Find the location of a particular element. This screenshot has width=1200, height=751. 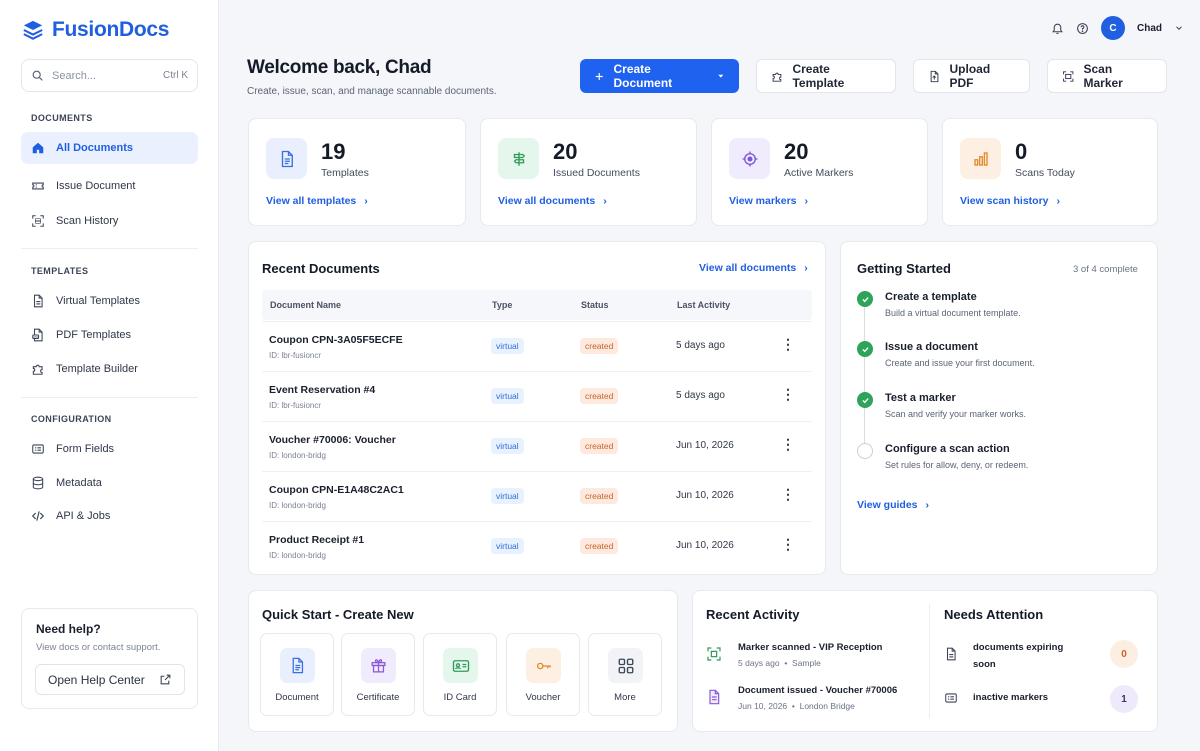

column-header-last-activity: Last Activity is located at coordinates (704, 305).